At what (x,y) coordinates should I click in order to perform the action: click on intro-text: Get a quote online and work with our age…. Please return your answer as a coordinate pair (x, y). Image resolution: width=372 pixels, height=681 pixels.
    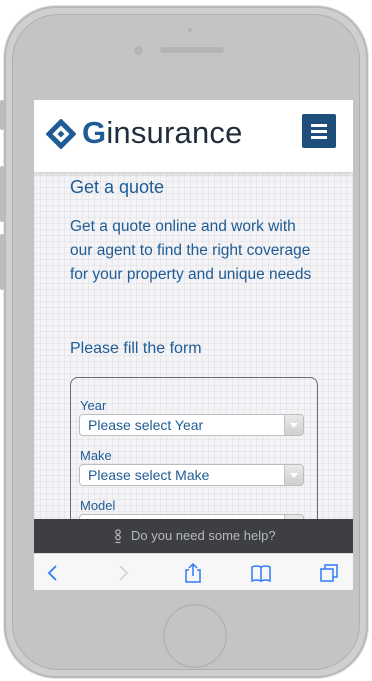
    Looking at the image, I should click on (191, 250).